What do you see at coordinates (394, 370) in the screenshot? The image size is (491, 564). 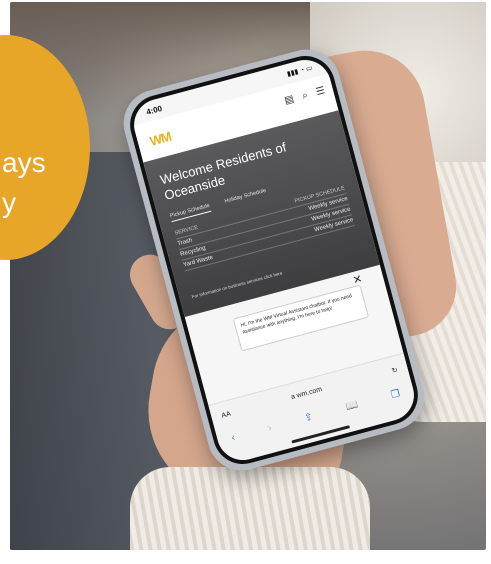 I see `reload-icon: ↻` at bounding box center [394, 370].